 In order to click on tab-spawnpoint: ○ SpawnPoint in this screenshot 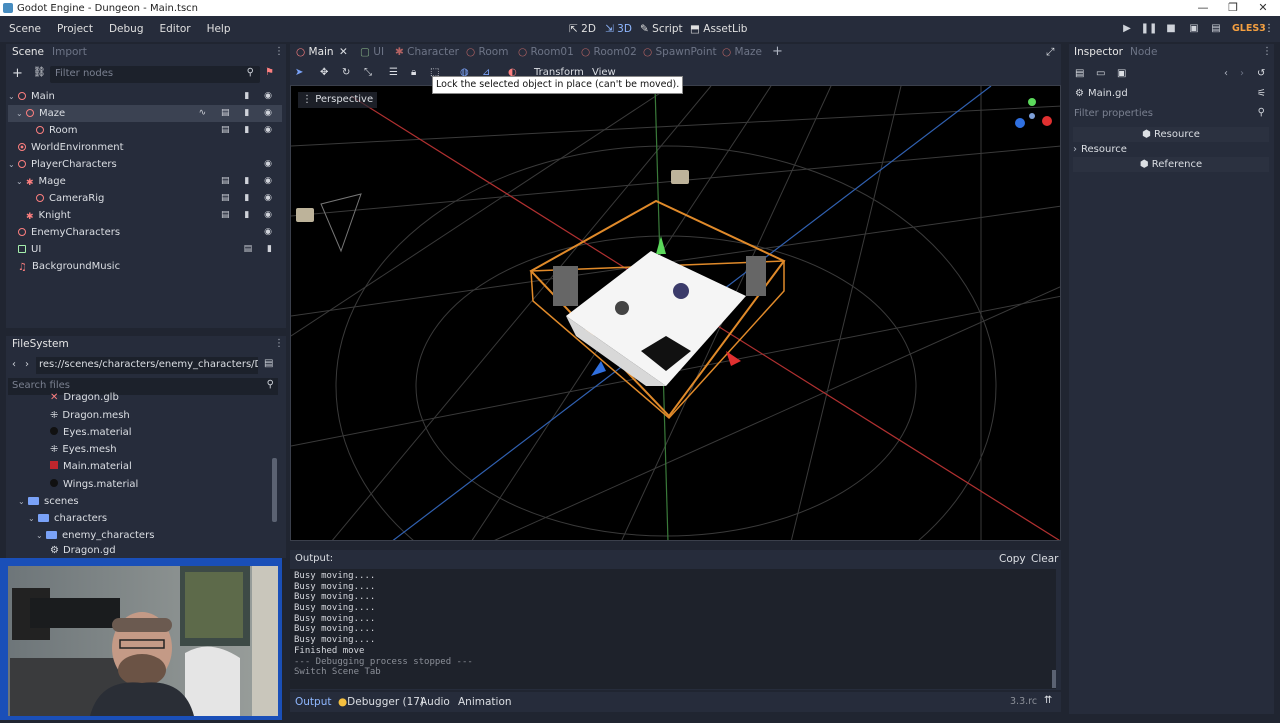, I will do `click(680, 52)`.